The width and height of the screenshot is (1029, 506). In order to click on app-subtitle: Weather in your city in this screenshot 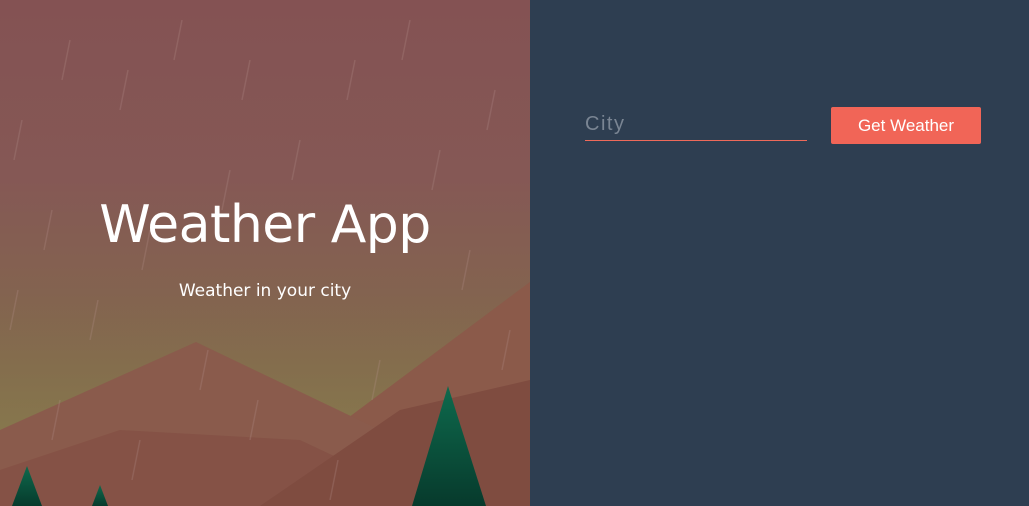, I will do `click(265, 291)`.